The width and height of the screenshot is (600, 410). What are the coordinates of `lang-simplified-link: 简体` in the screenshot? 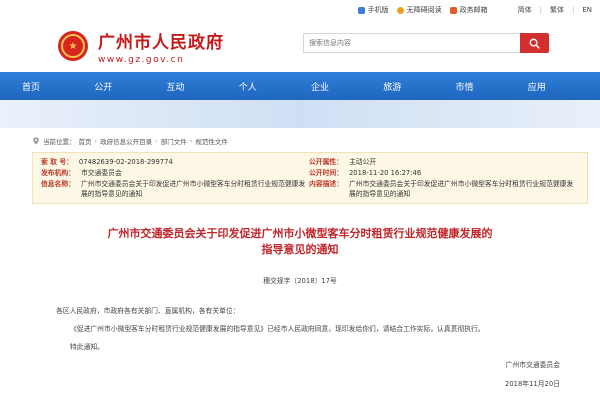 It's located at (525, 10).